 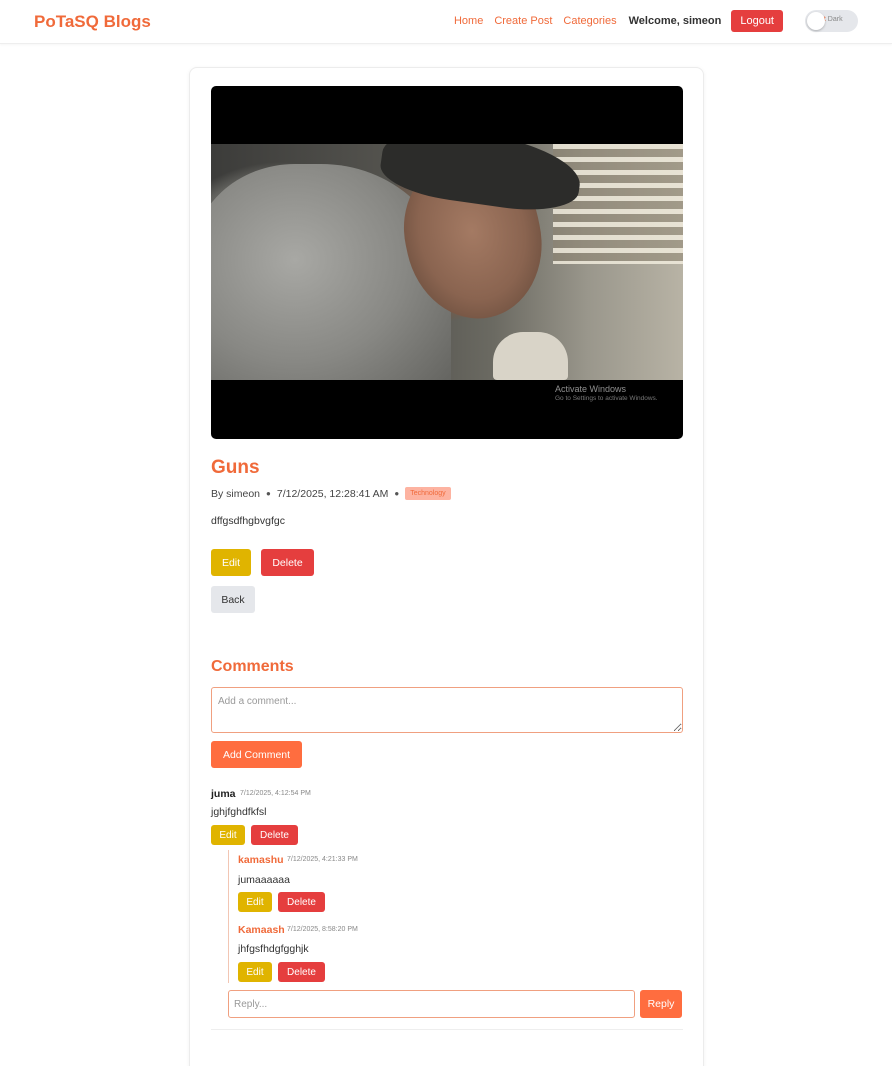 I want to click on add-comment-button: Add Comment, so click(x=256, y=754).